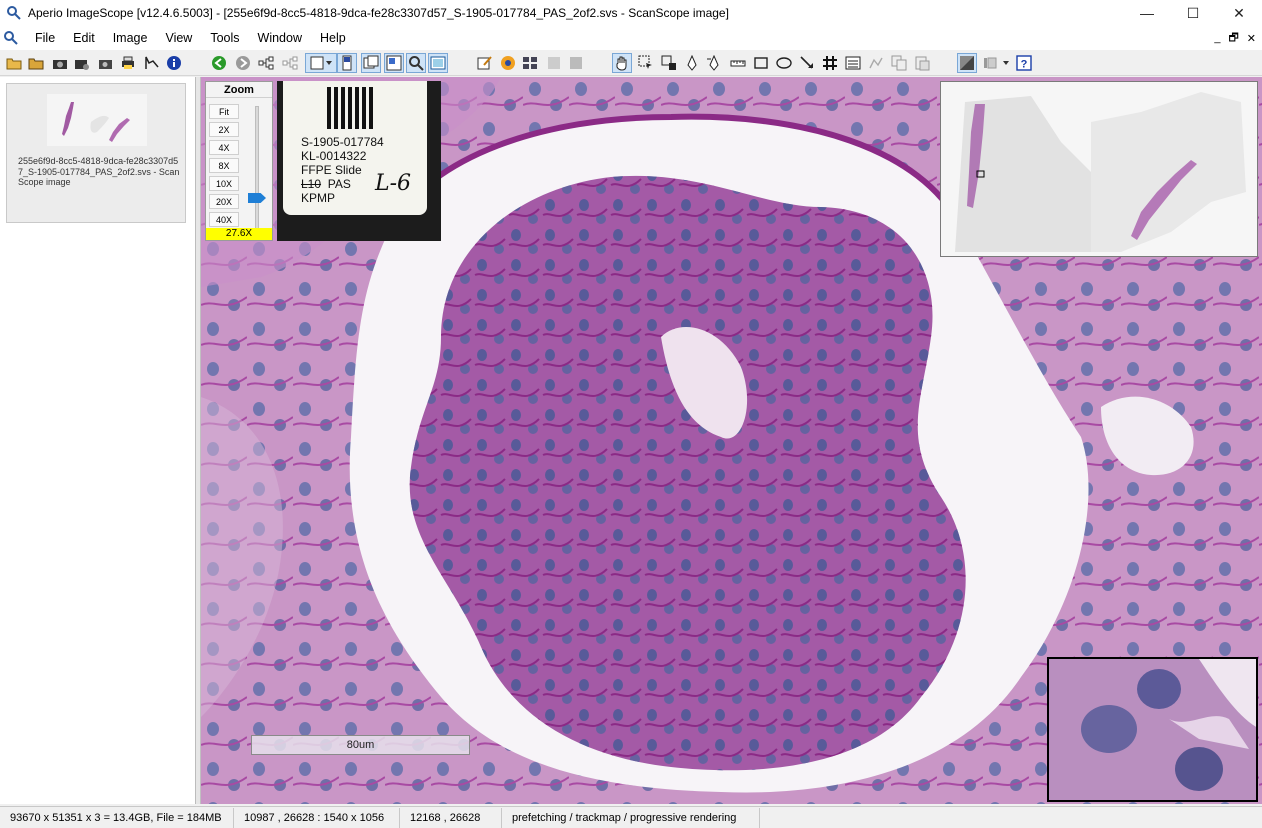 Image resolution: width=1262 pixels, height=828 pixels. What do you see at coordinates (761, 63) in the screenshot?
I see `rectangle-tool-icon` at bounding box center [761, 63].